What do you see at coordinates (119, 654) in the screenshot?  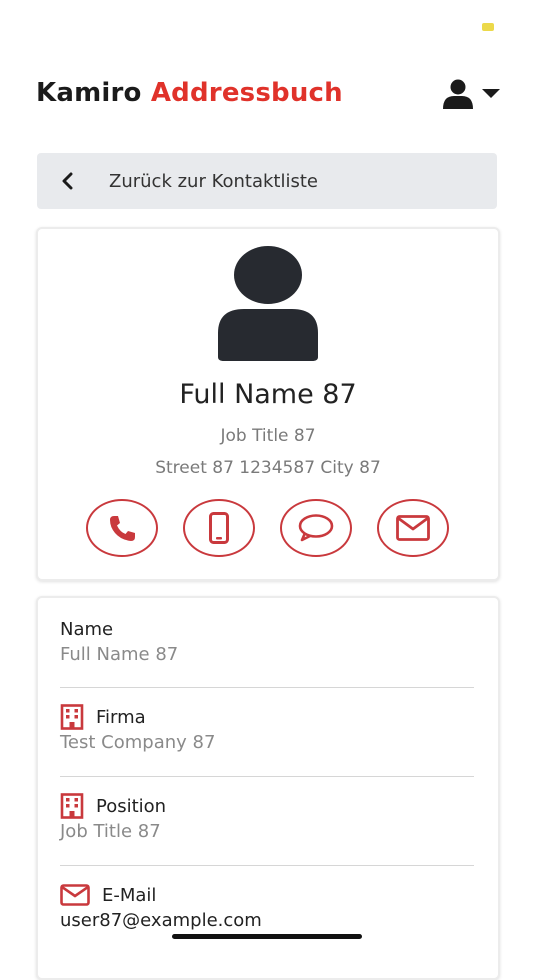 I see `detail-name-value: Full Name 87` at bounding box center [119, 654].